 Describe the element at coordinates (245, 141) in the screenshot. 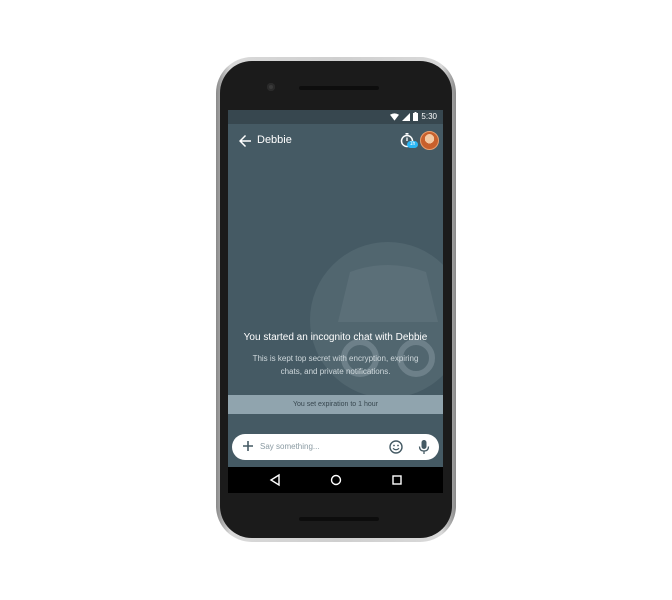

I see `back-arrow-icon` at that location.